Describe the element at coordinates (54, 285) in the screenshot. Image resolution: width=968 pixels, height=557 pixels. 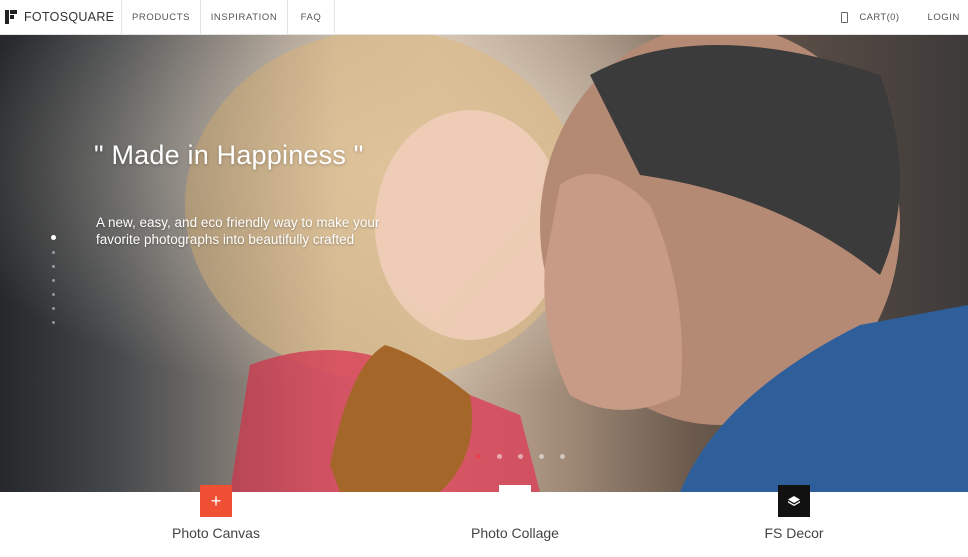
I see `vertical-slide-indicator` at that location.